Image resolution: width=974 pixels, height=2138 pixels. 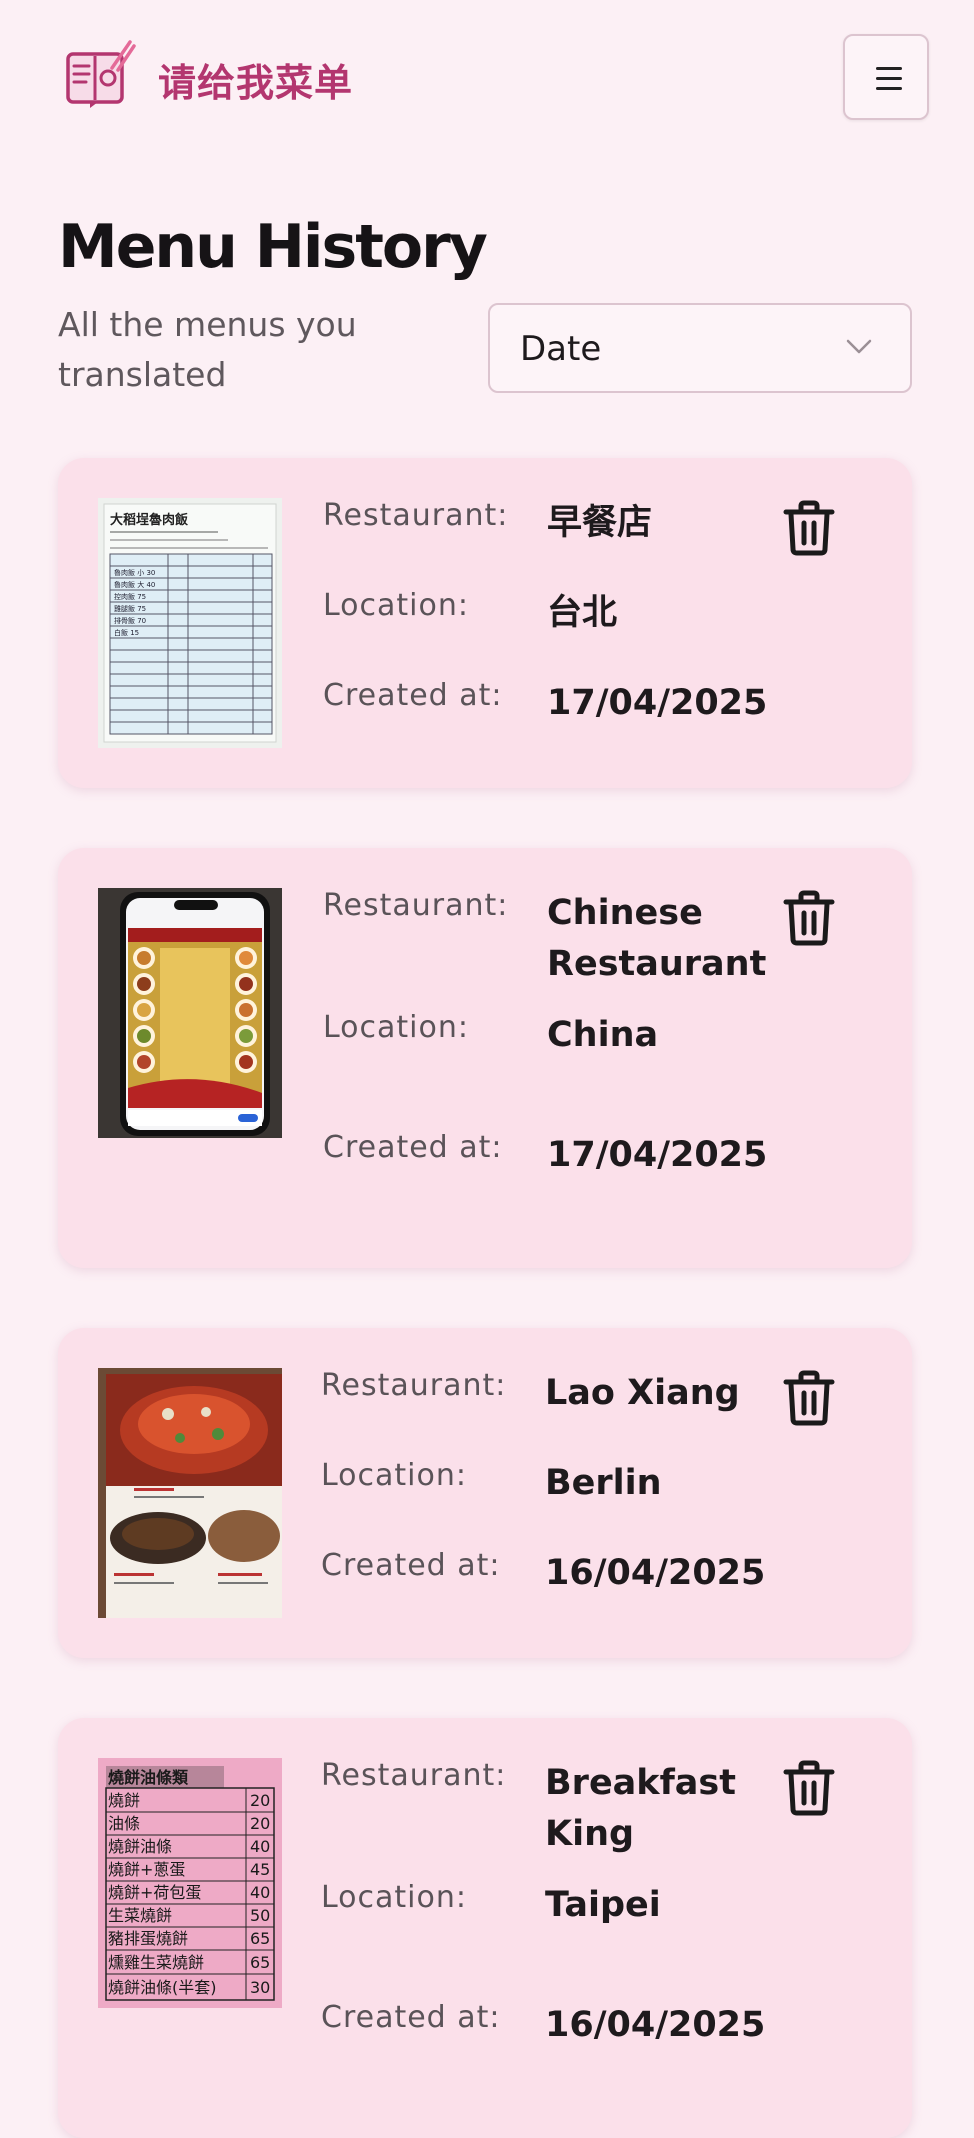 I want to click on chevron-down-icon, so click(x=859, y=346).